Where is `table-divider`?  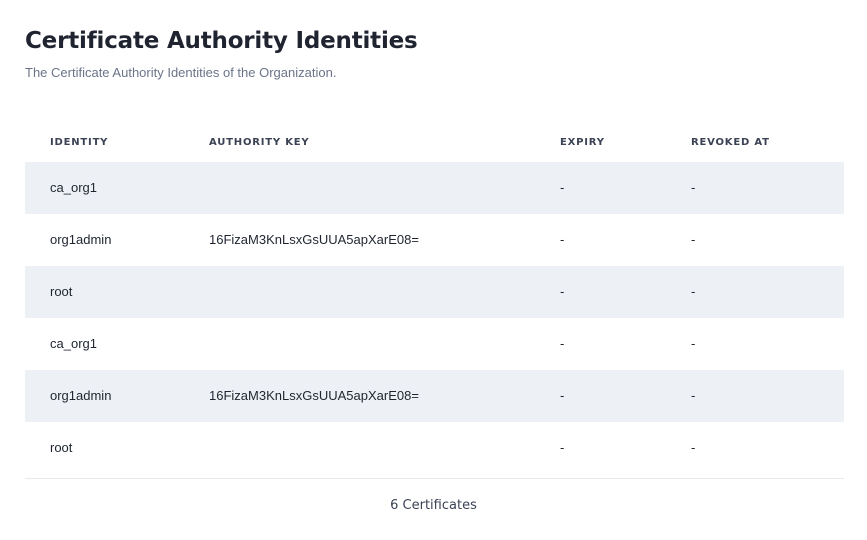
table-divider is located at coordinates (434, 478).